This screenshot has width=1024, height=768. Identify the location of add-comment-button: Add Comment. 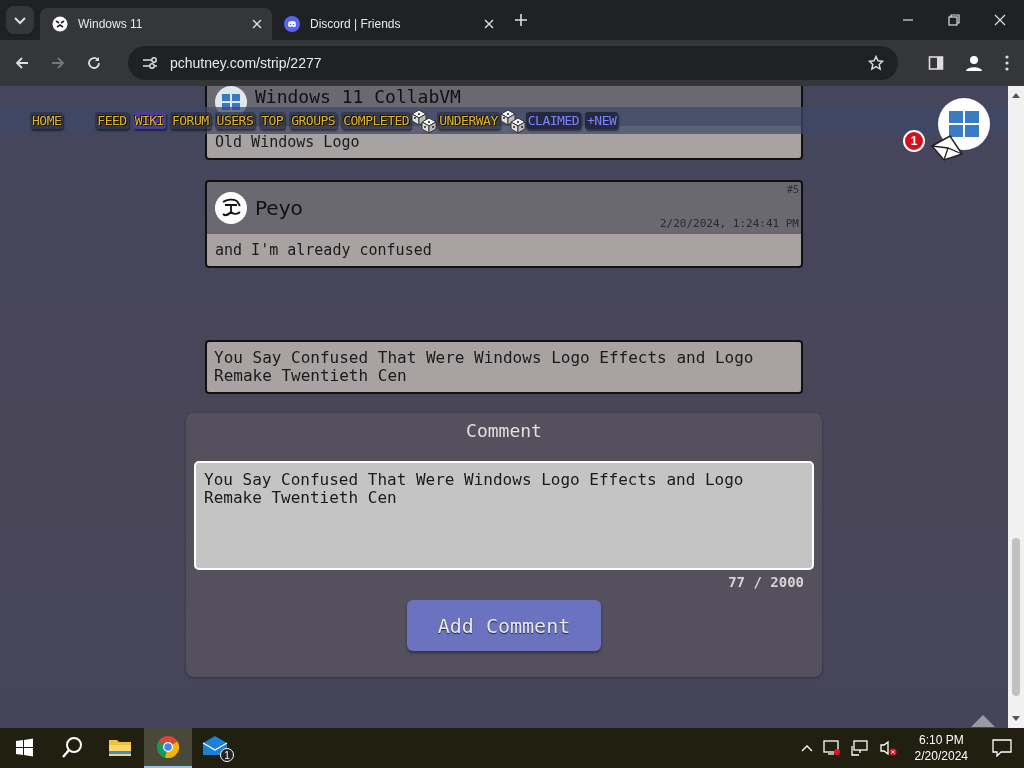
(504, 625).